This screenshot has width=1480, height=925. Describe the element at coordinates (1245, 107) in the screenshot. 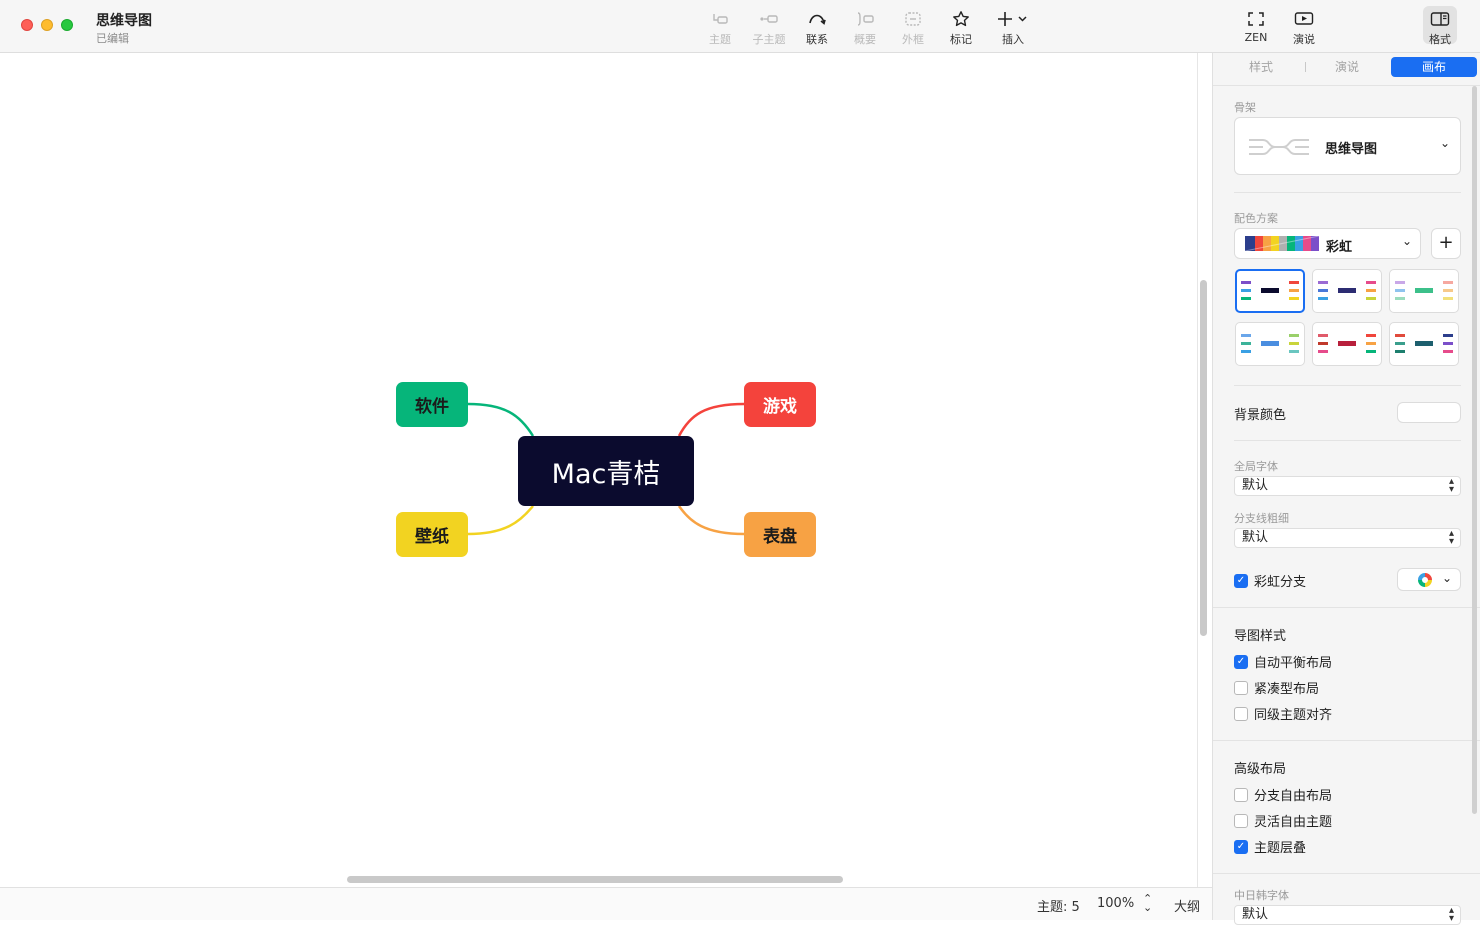

I see `skeleton-title: 骨架` at that location.